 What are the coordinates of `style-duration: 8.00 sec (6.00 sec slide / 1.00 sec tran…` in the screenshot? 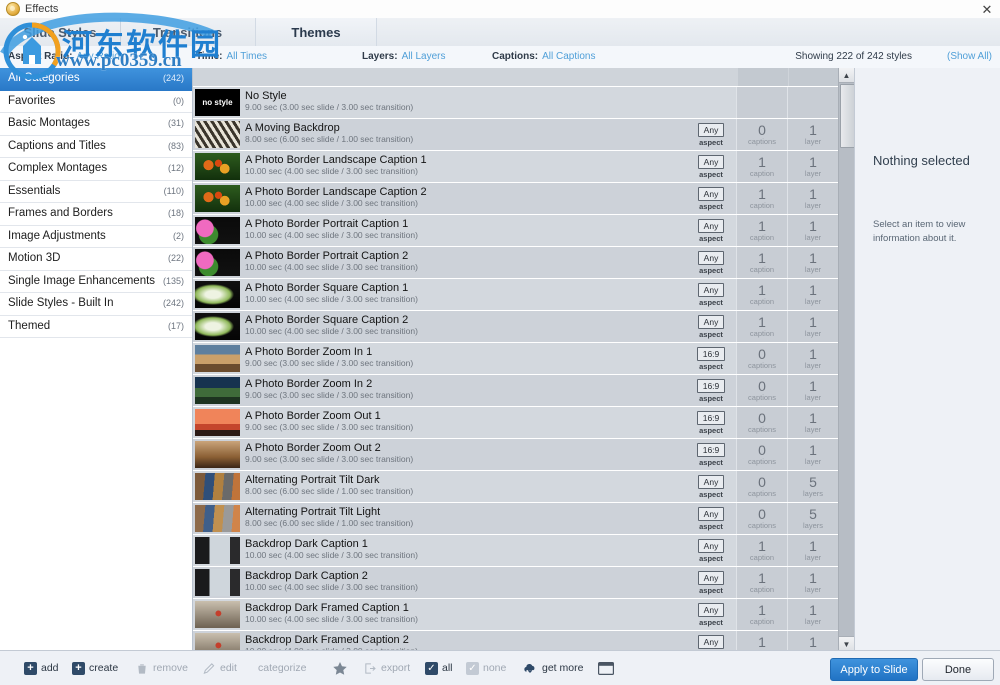 It's located at (329, 523).